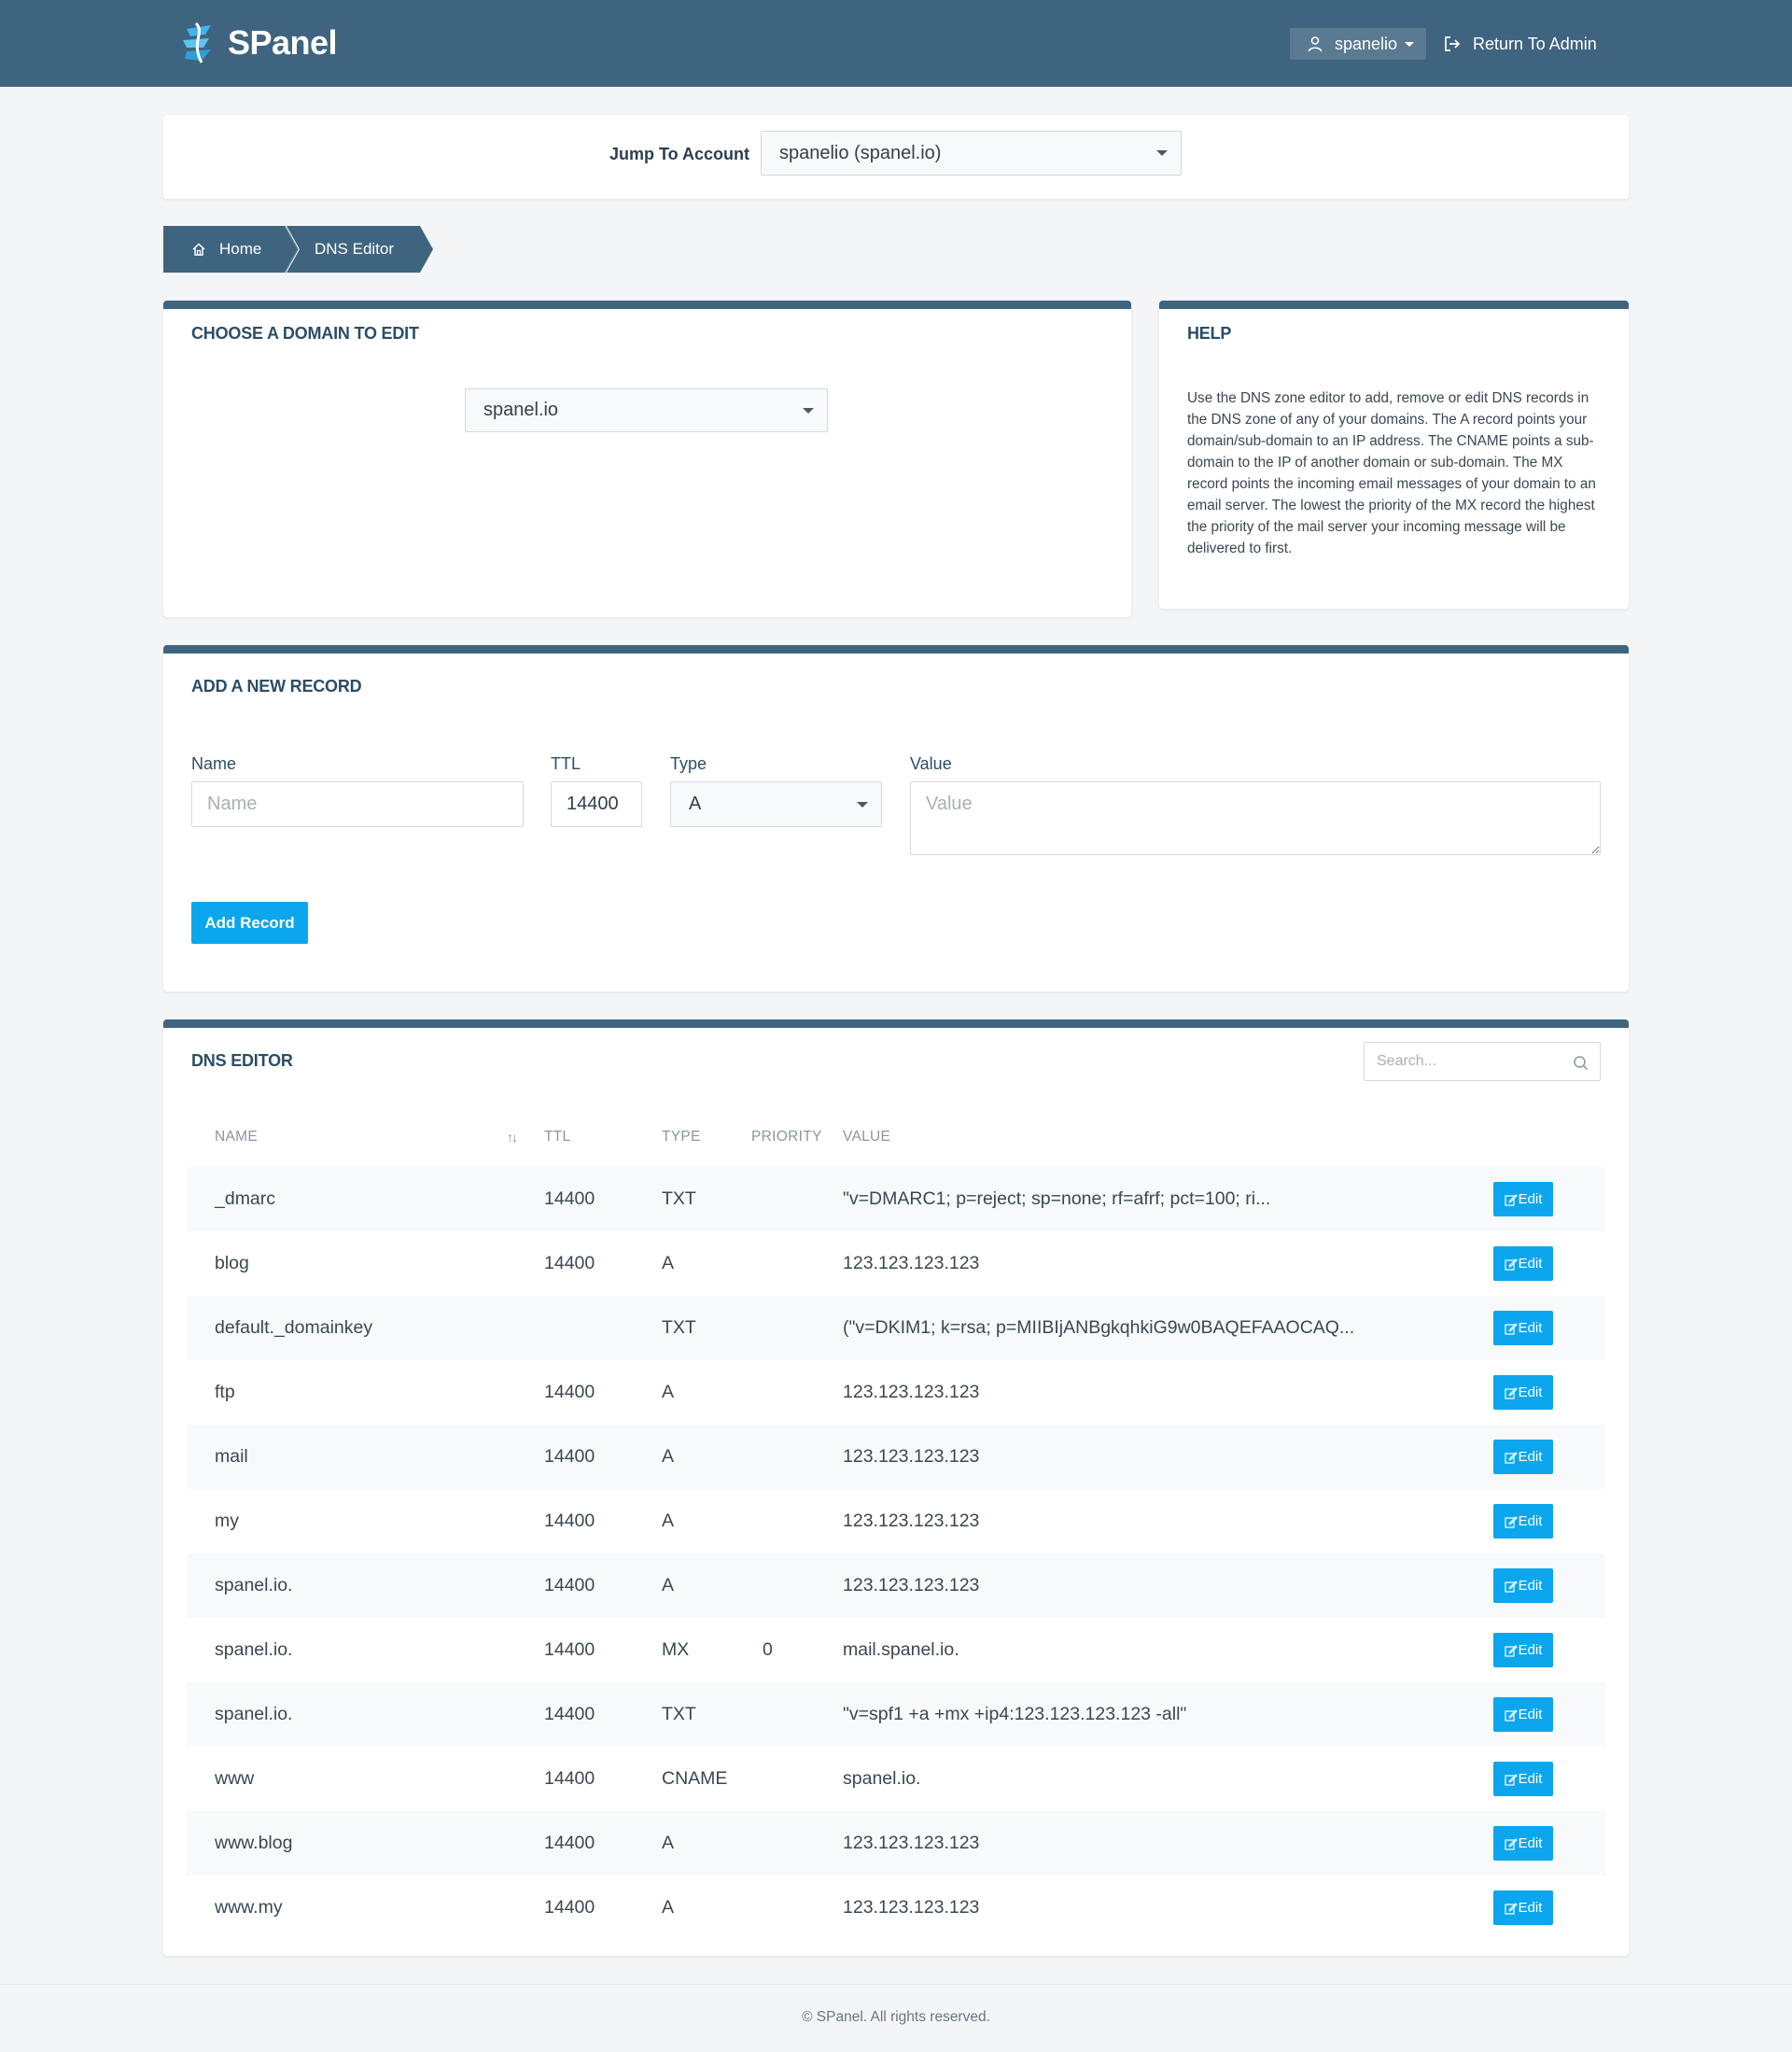  What do you see at coordinates (1209, 334) in the screenshot?
I see `help-title: Help` at bounding box center [1209, 334].